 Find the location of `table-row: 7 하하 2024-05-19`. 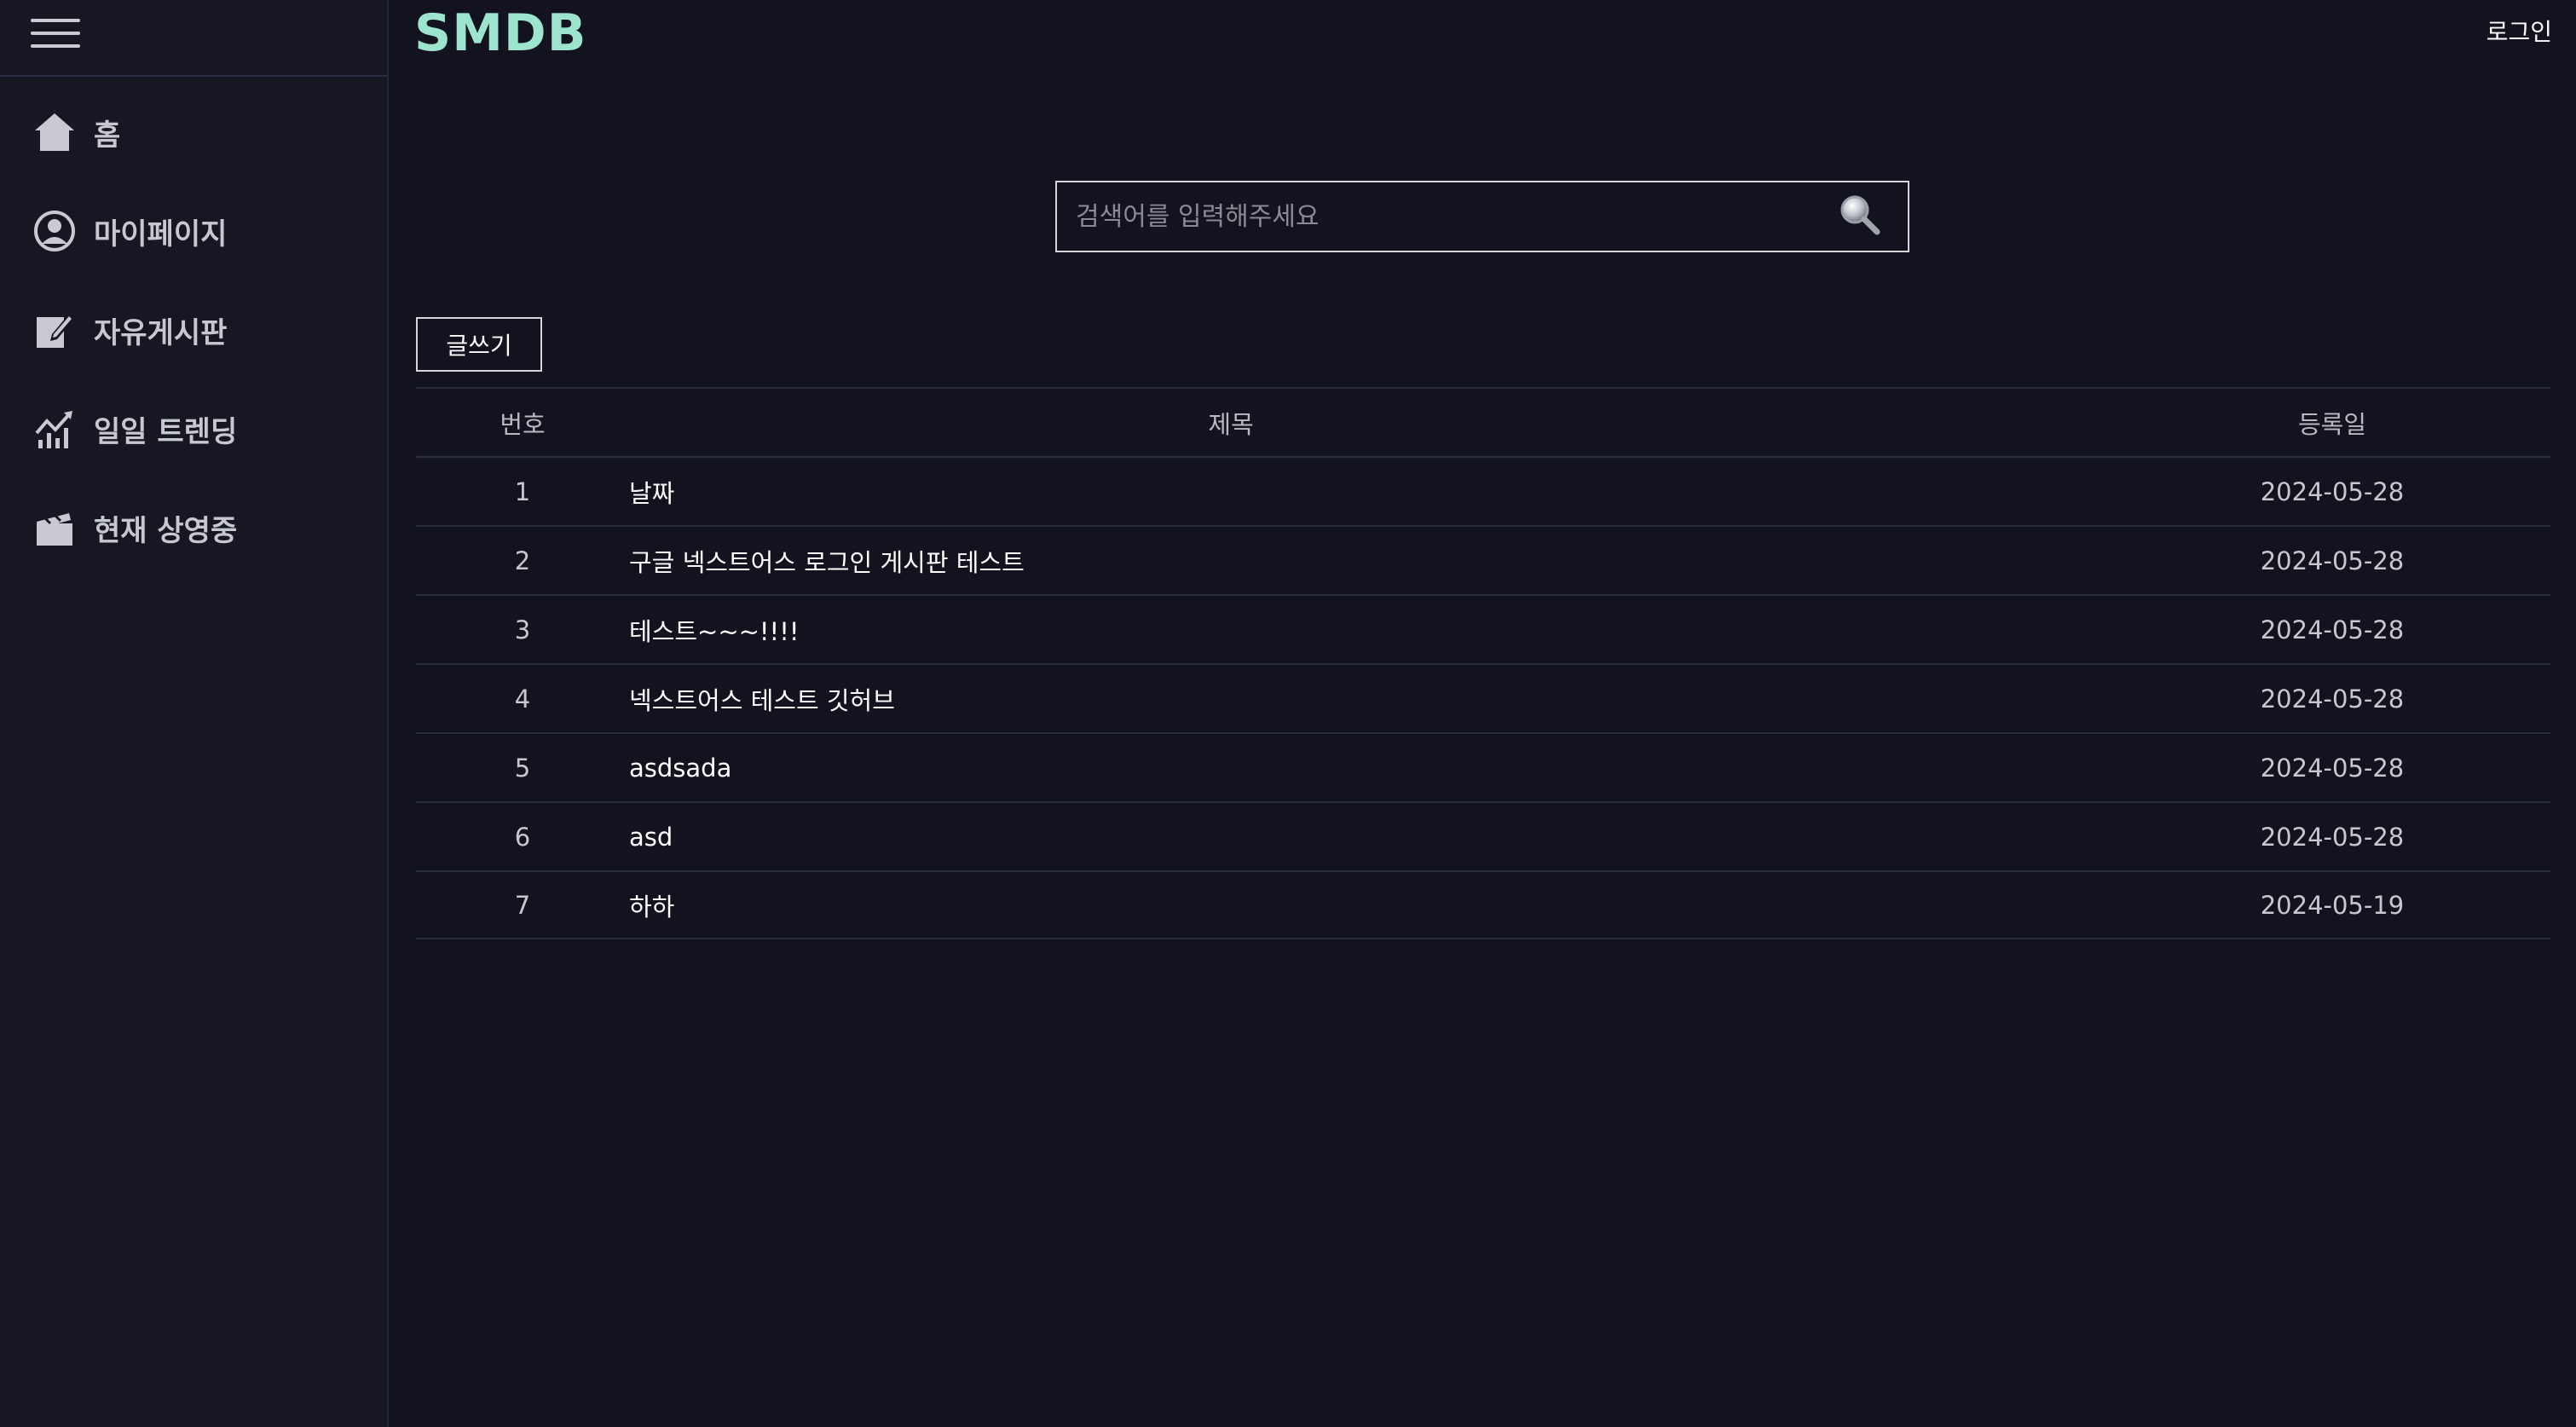

table-row: 7 하하 2024-05-19 is located at coordinates (1483, 905).